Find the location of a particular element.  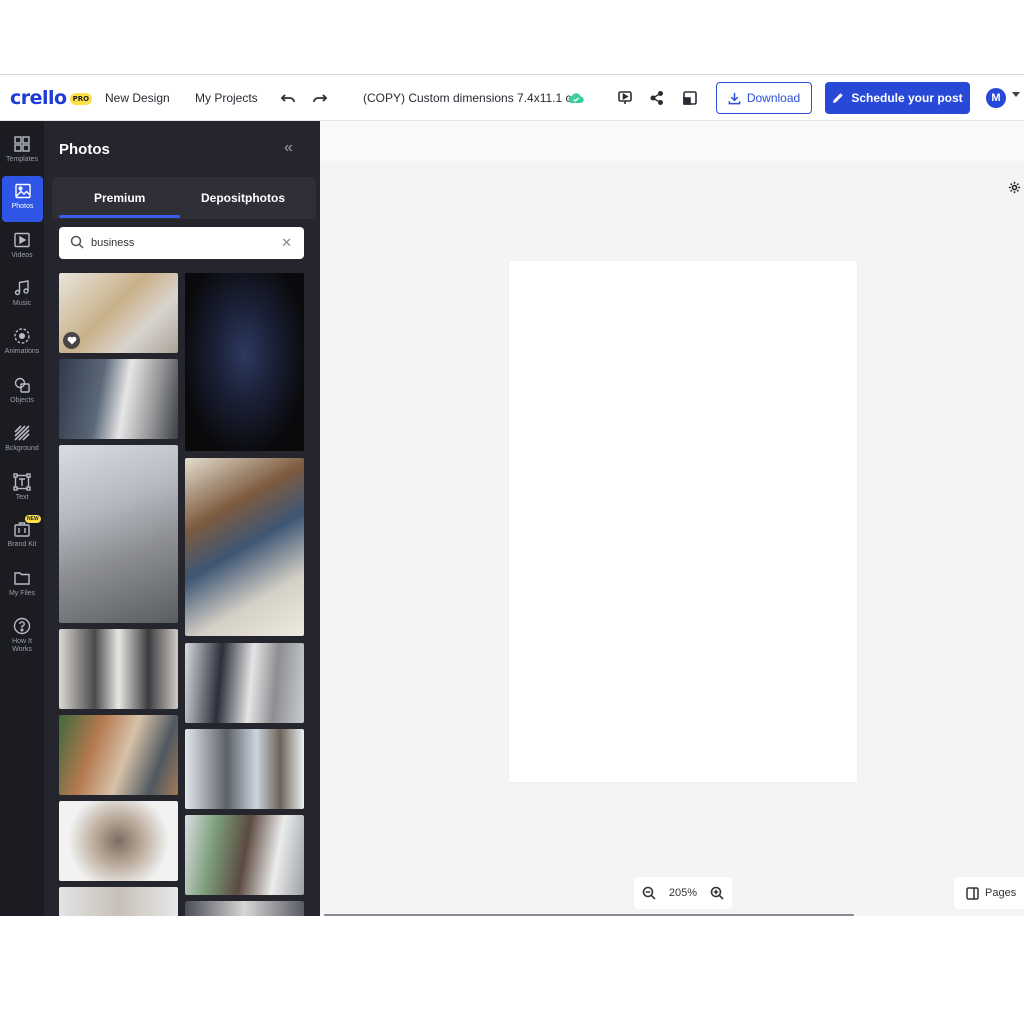

schedule-post-button: Schedule your post is located at coordinates (897, 98).